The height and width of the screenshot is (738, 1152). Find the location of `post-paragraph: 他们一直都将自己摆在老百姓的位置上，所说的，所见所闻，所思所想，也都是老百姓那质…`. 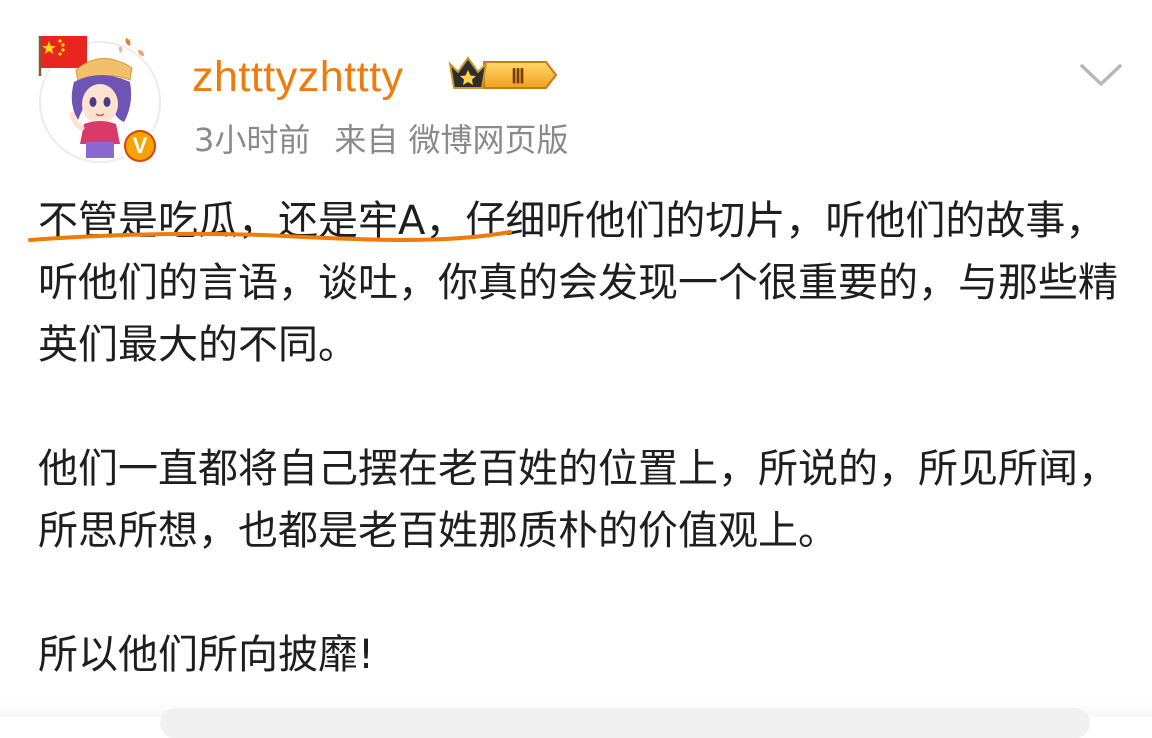

post-paragraph: 他们一直都将自己摆在老百姓的位置上，所说的，所见所闻，所思所想，也都是老百姓那质… is located at coordinates (578, 500).